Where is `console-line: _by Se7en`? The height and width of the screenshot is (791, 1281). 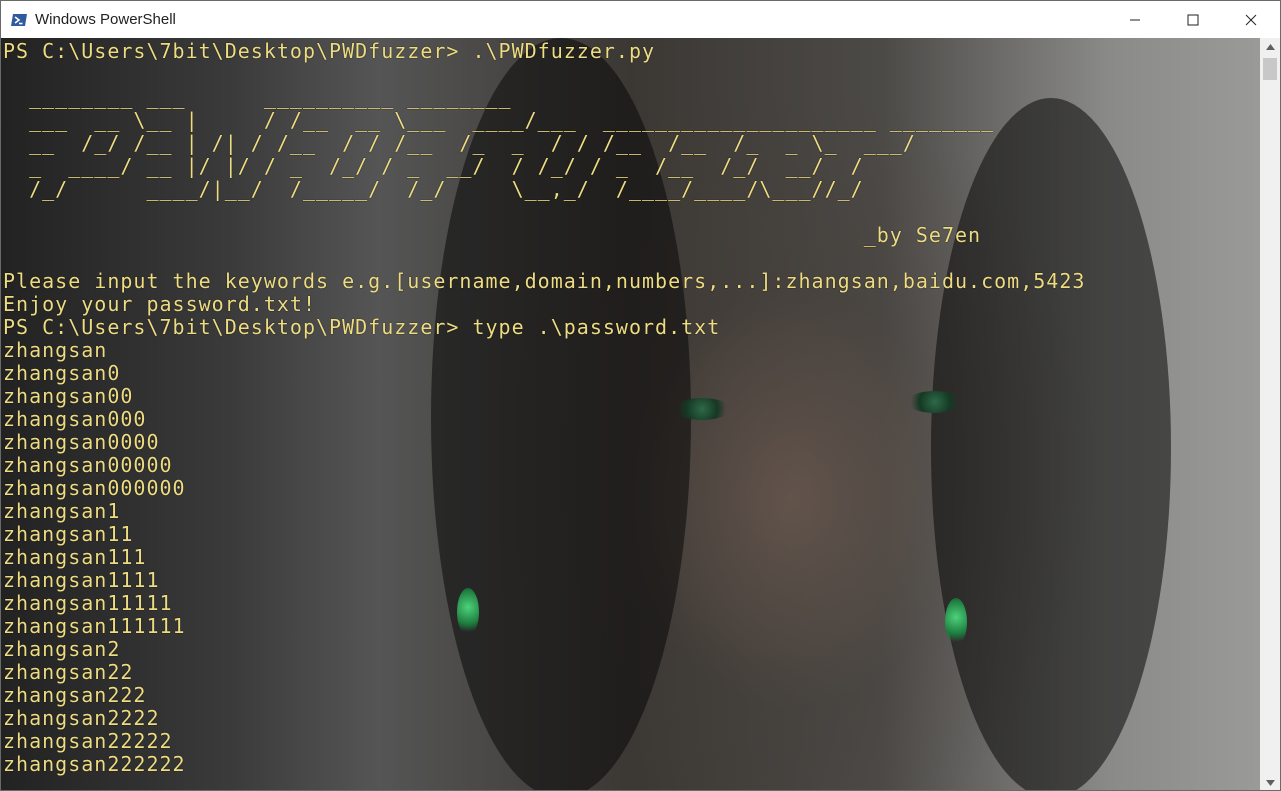 console-line: _by Se7en is located at coordinates (492, 235).